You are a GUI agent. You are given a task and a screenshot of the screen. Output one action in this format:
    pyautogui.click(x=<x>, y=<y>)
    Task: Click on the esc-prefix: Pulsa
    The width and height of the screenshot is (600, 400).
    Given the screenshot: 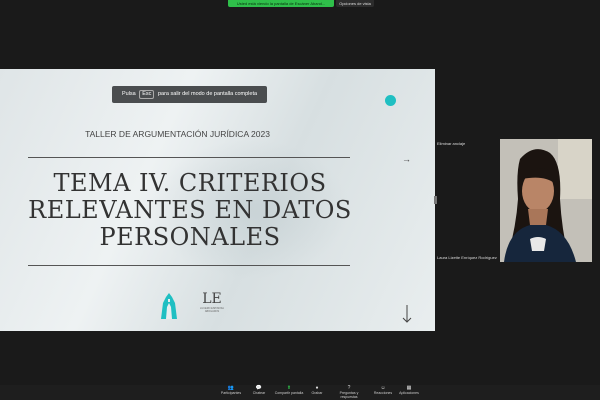 What is the action you would take?
    pyautogui.click(x=128, y=94)
    